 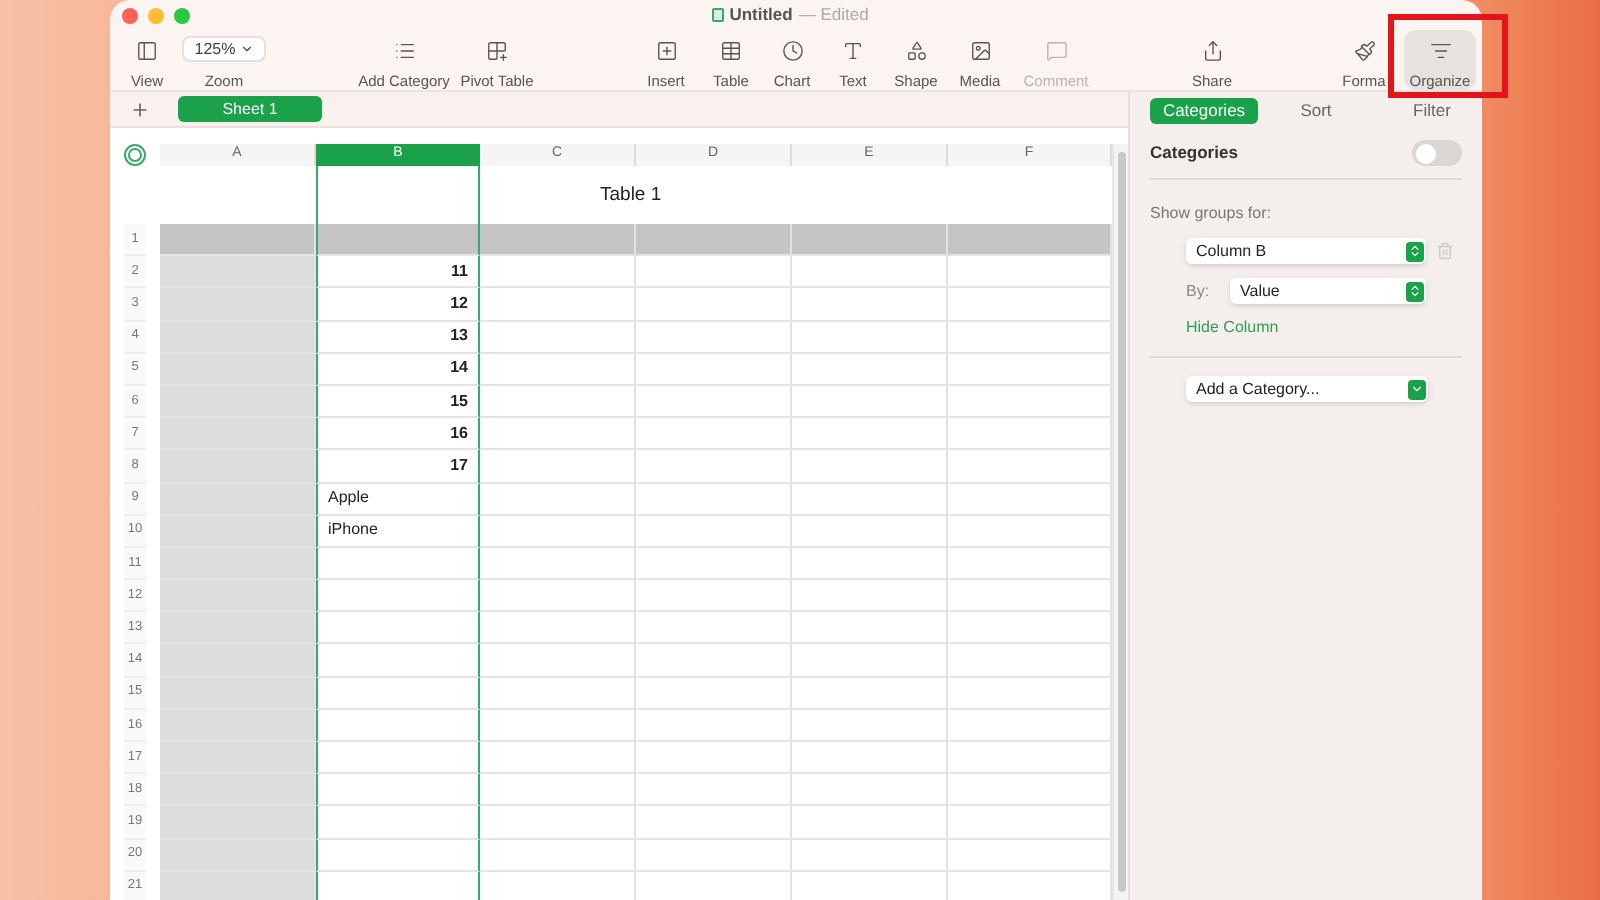 What do you see at coordinates (250, 109) in the screenshot?
I see `sheet-tab: Sheet 1` at bounding box center [250, 109].